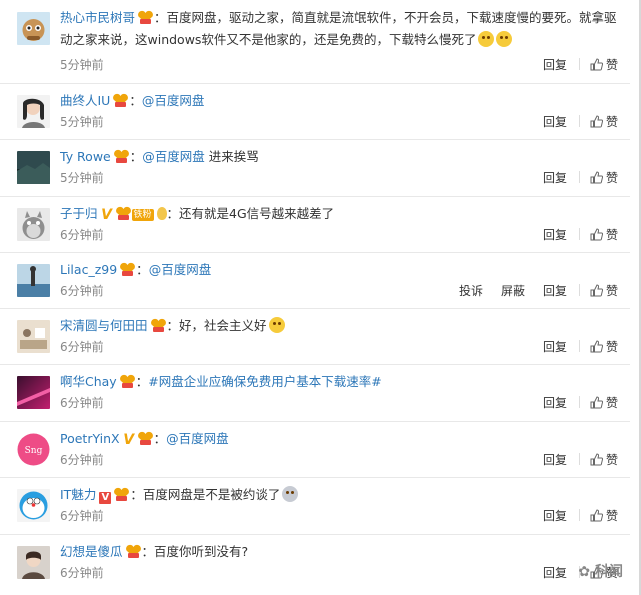 This screenshot has height=595, width=641. I want to click on comment-item: 啊华Chay ：#网盘企业应确保免费用户基本下载速率# 6分钟前 回复赞, so click(315, 393).